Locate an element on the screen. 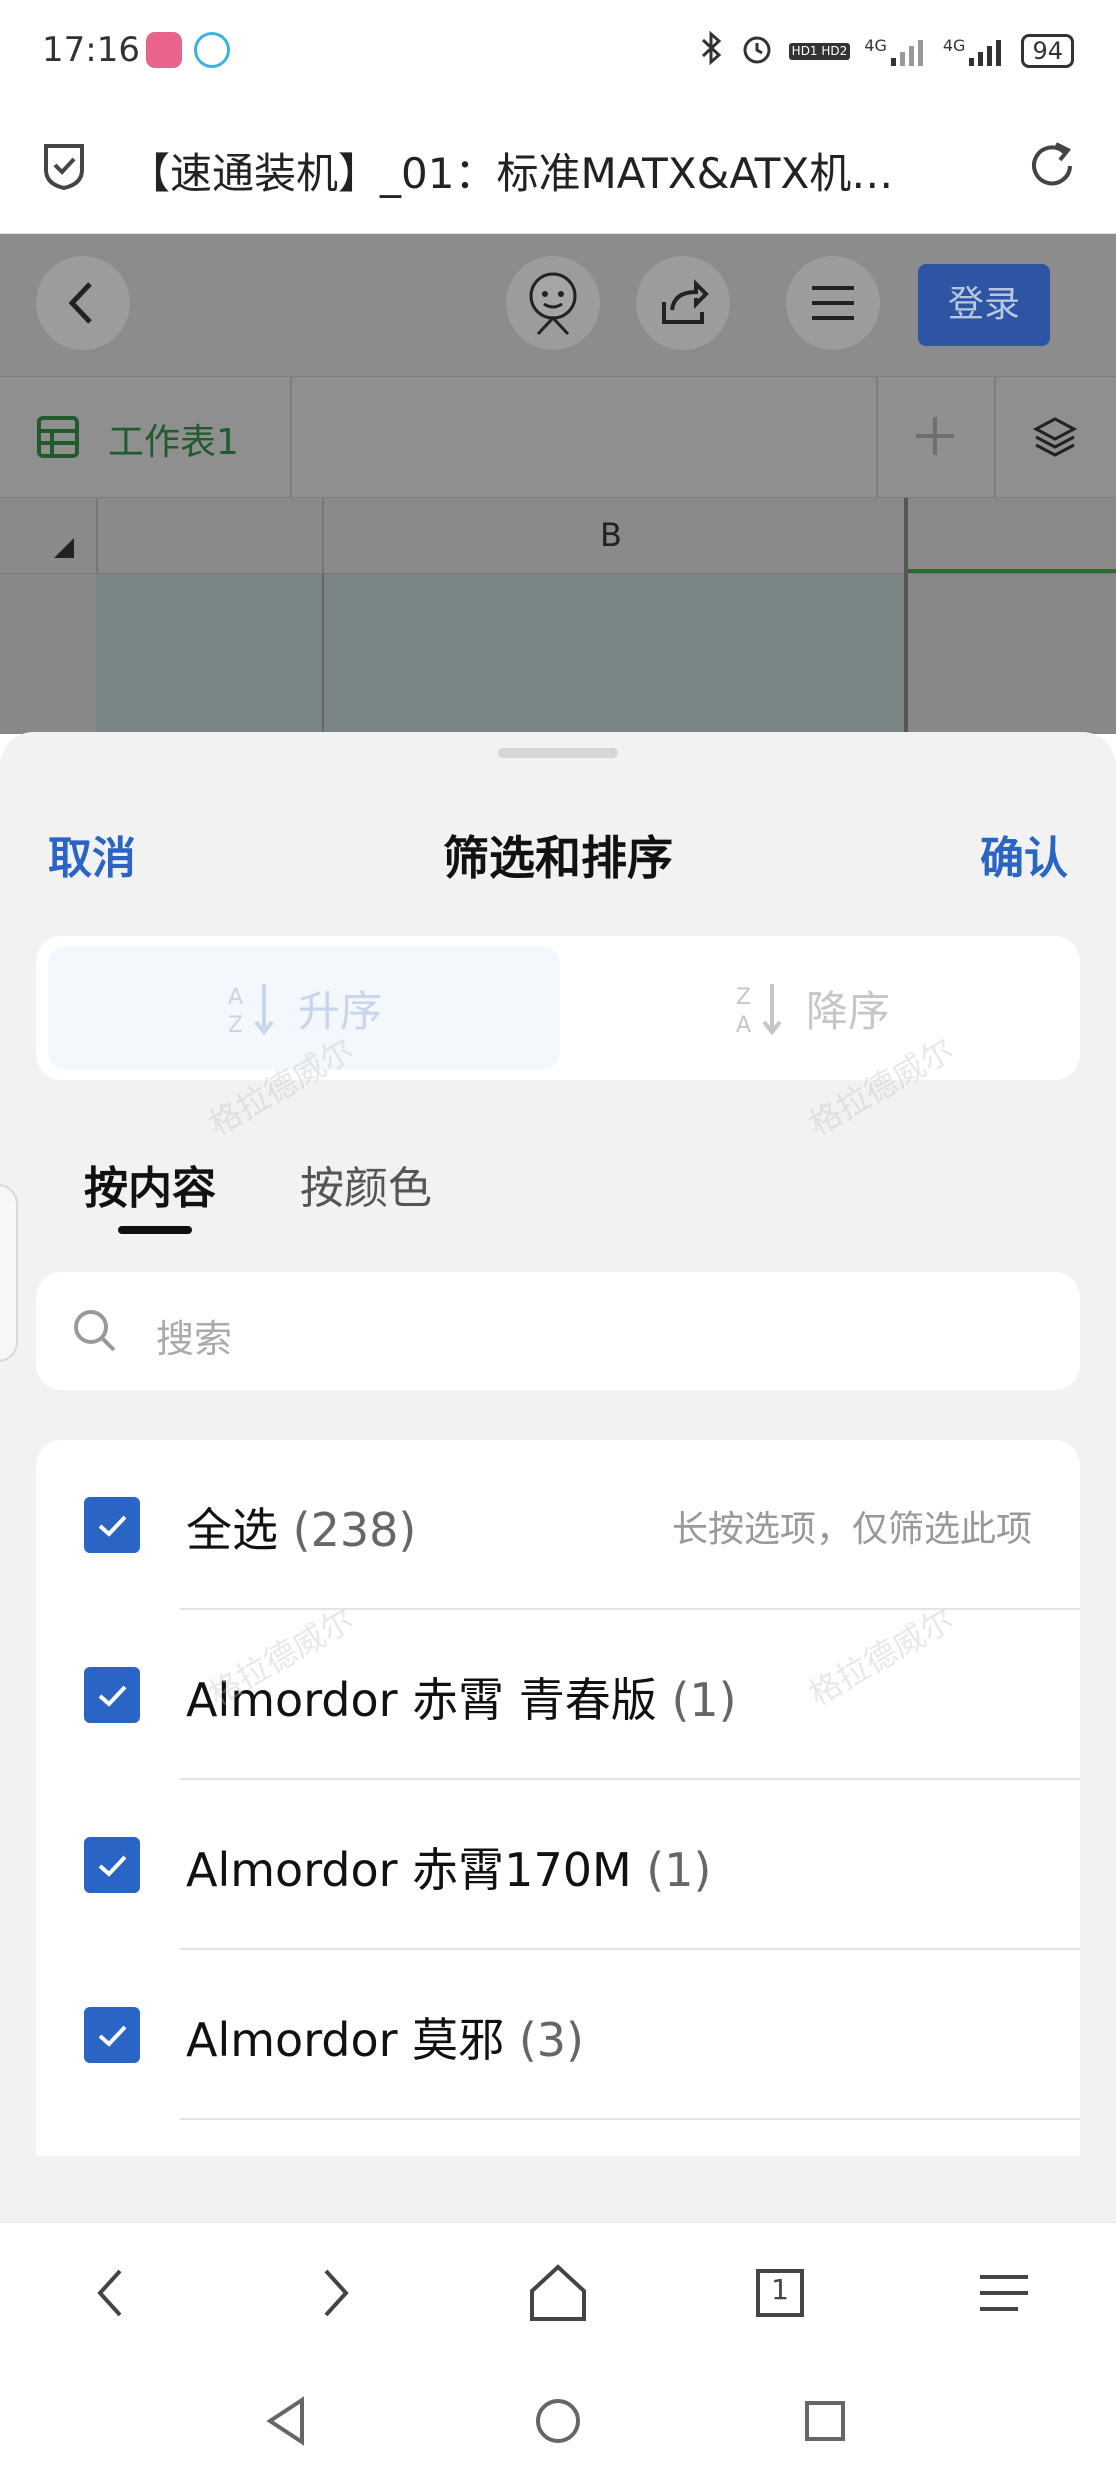 This screenshot has height=2480, width=1116. list-item-count: (3) is located at coordinates (551, 2040).